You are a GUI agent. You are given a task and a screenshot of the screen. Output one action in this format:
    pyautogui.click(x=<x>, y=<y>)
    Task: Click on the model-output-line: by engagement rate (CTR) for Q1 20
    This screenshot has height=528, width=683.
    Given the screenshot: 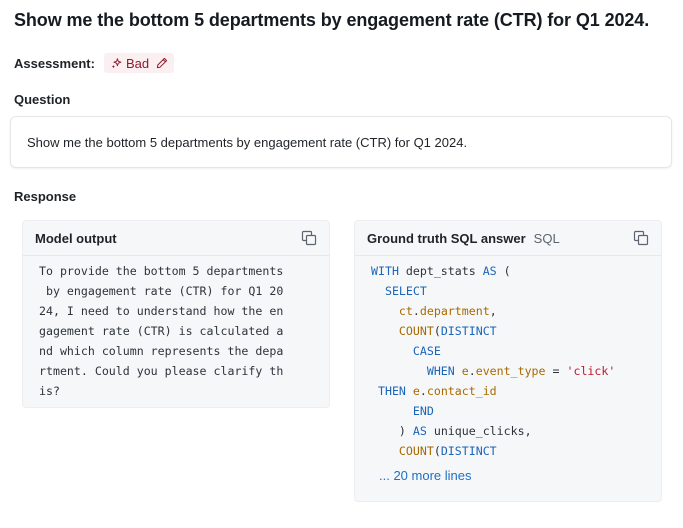 What is the action you would take?
    pyautogui.click(x=161, y=291)
    